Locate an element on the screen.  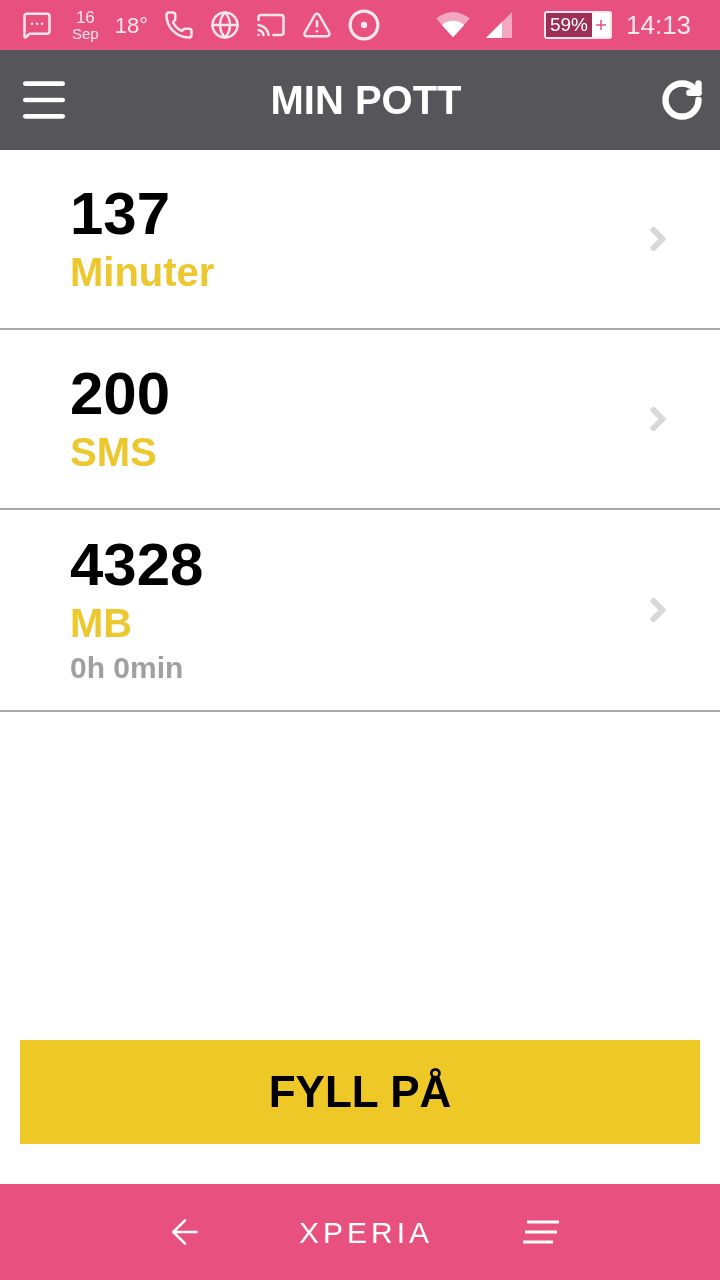
balance-row: 200 SMS is located at coordinates (360, 420).